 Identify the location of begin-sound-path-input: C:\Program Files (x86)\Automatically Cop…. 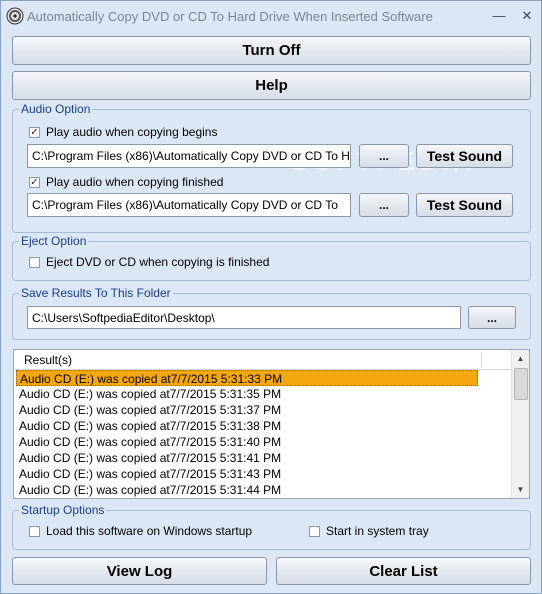
(189, 156).